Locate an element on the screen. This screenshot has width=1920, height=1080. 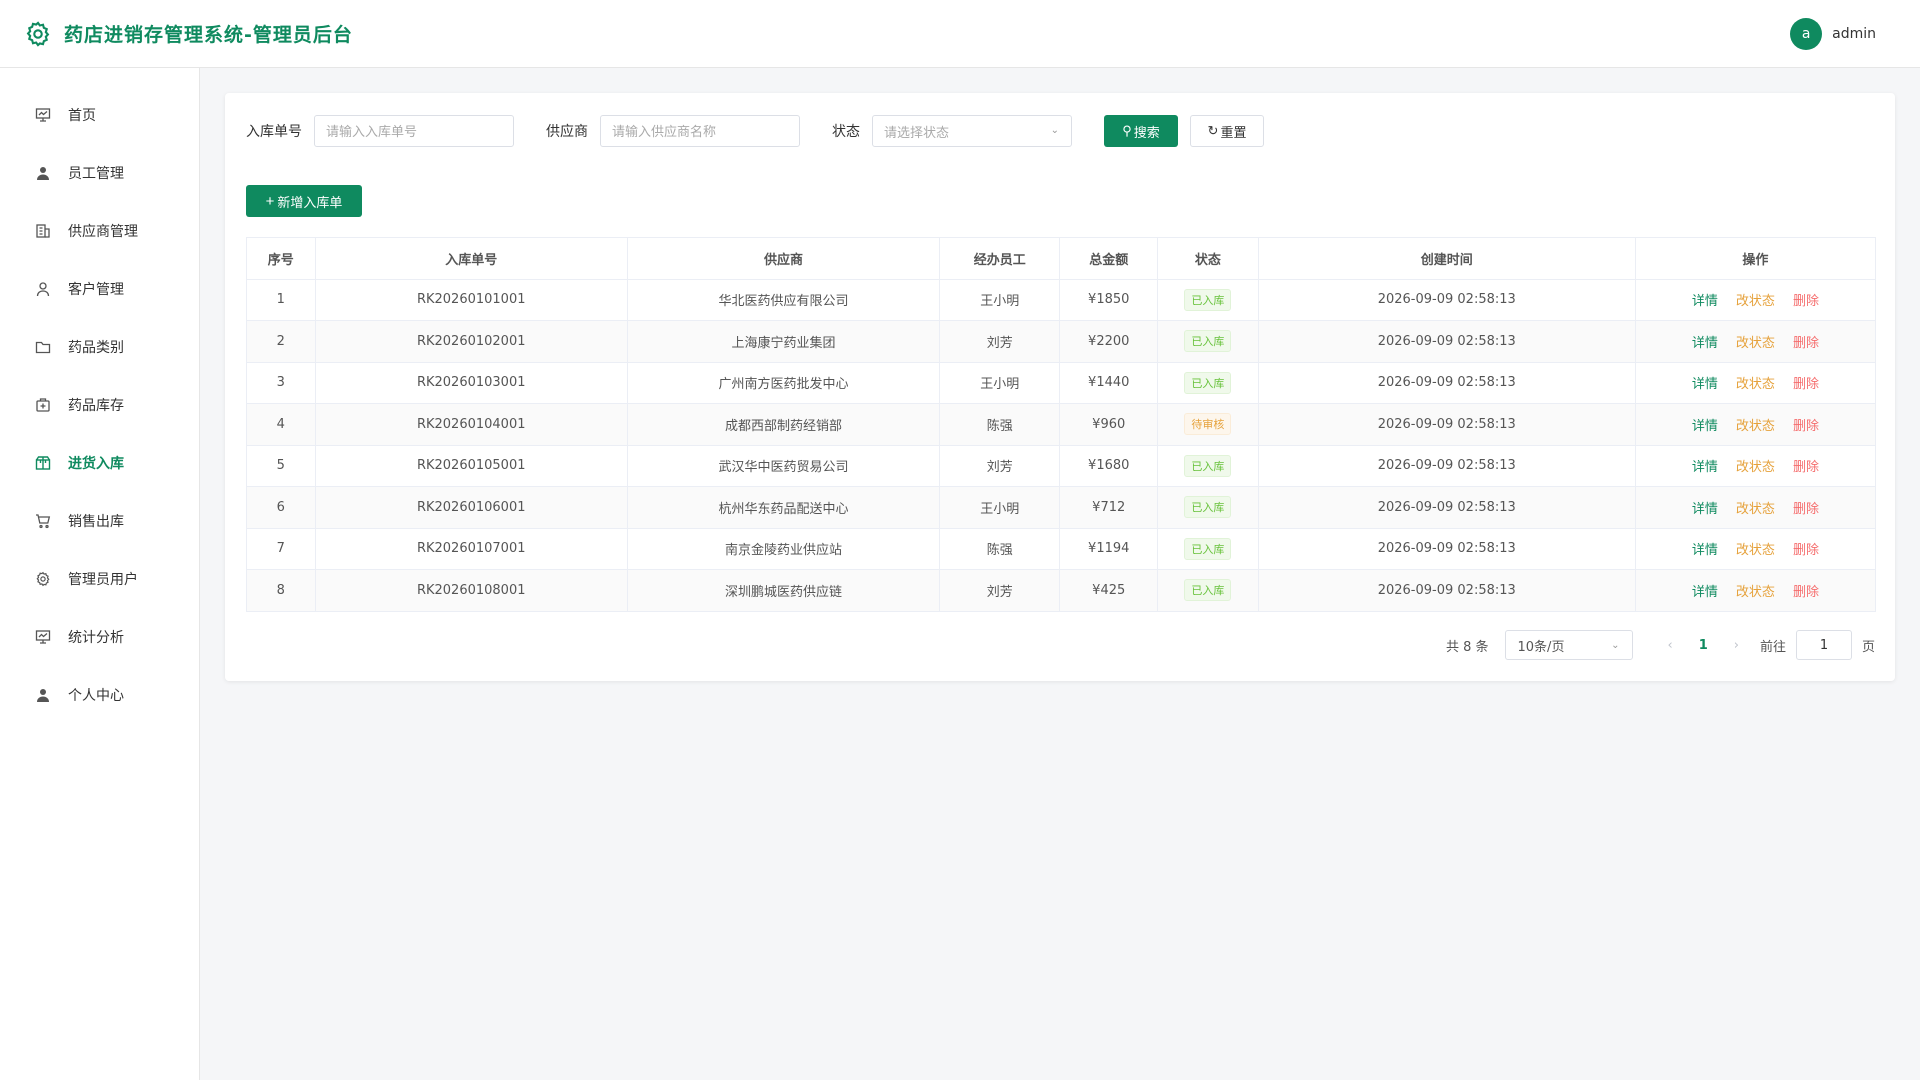
column-header: 经办员工 is located at coordinates (1000, 258).